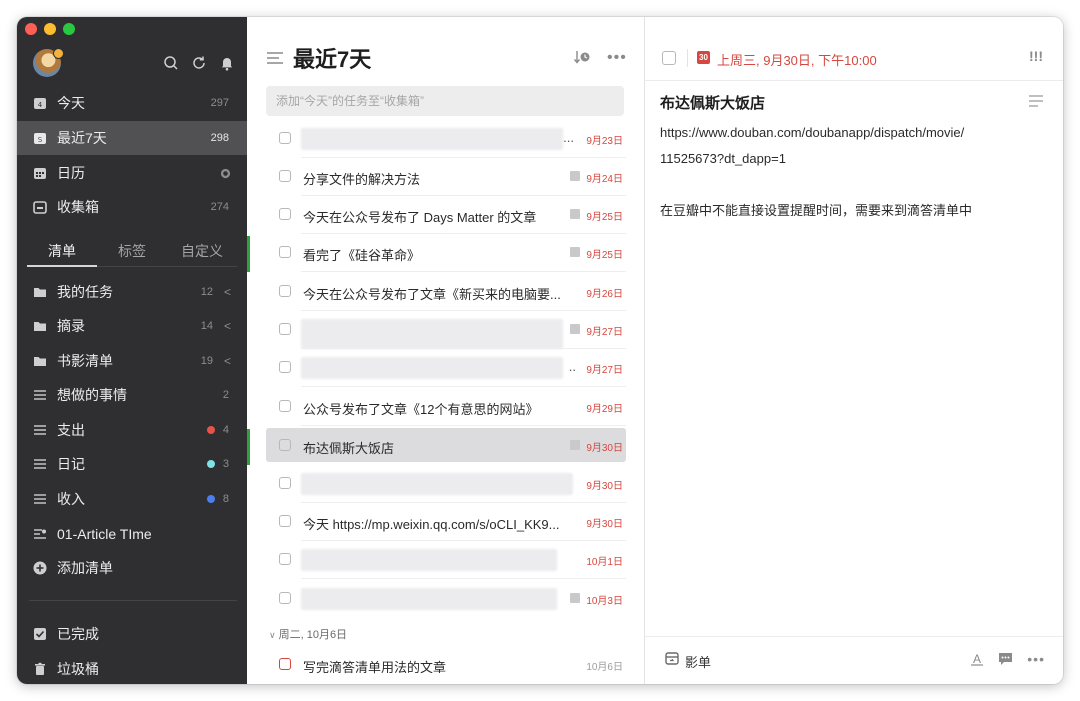 This screenshot has height=701, width=1080. What do you see at coordinates (604, 562) in the screenshot?
I see `task-date: 10月1日` at bounding box center [604, 562].